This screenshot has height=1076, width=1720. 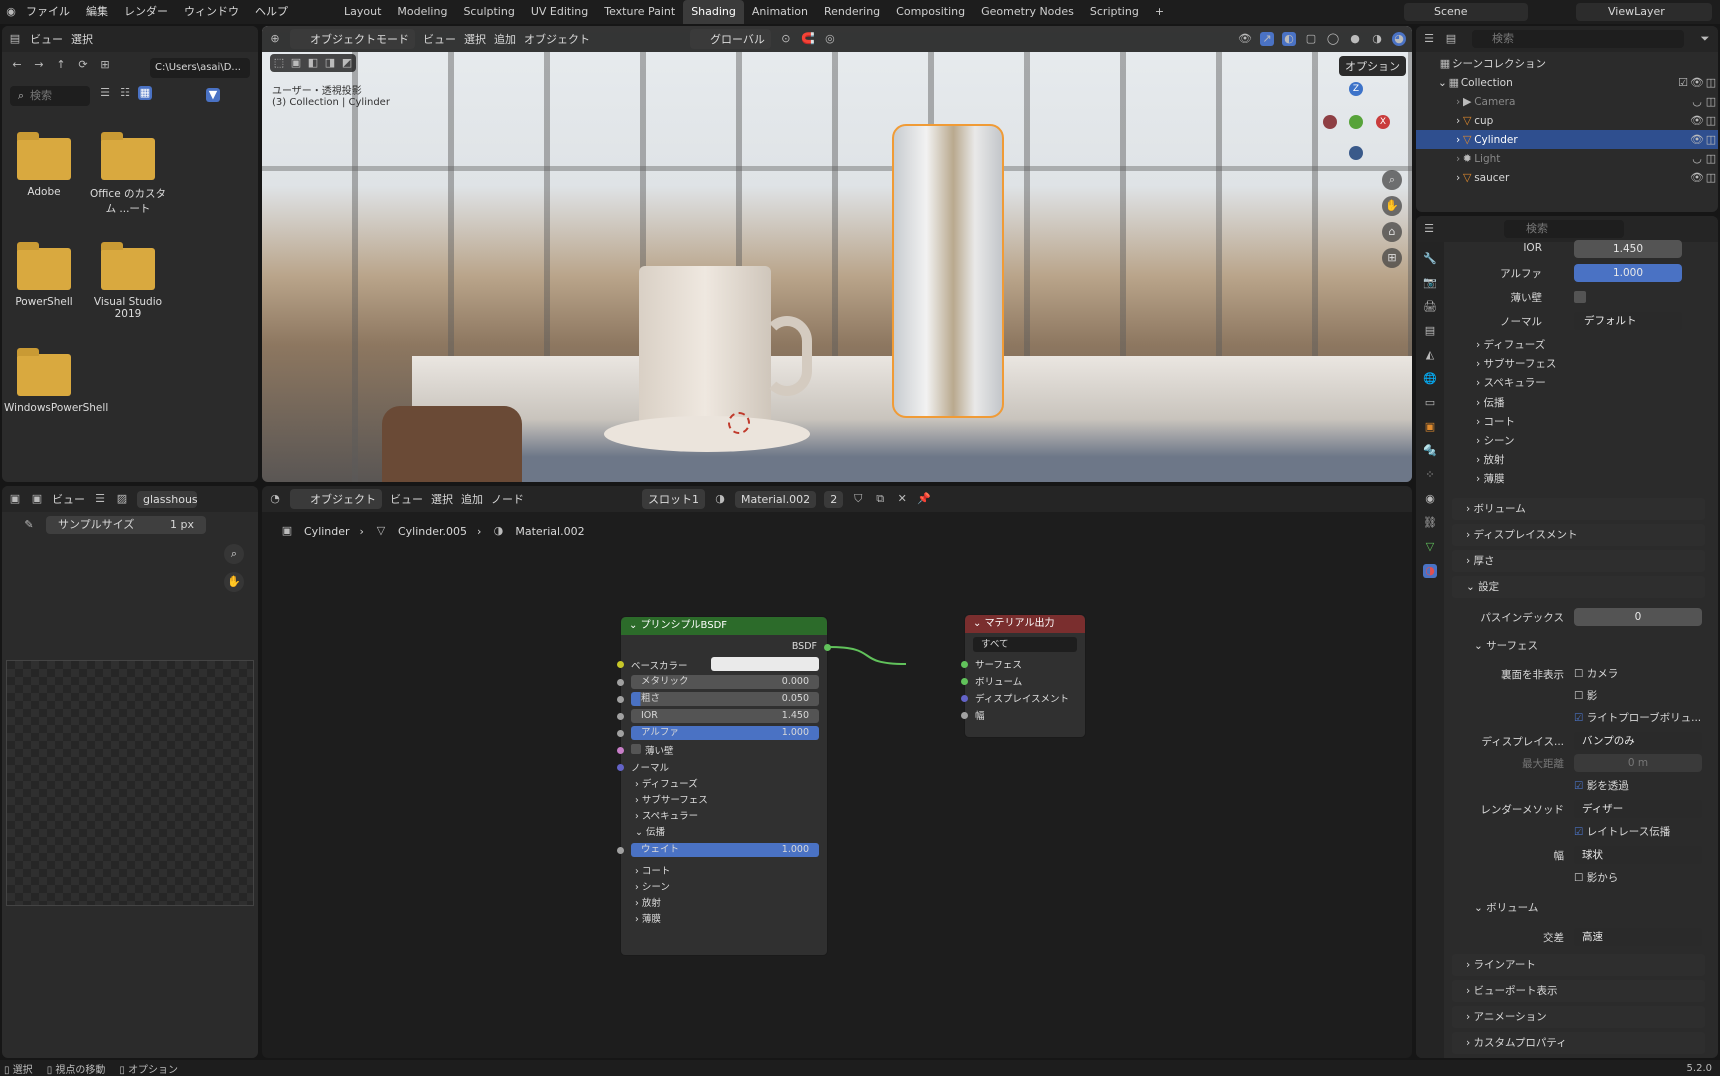 I want to click on backface-shadow-checkbox: ☐ 影, so click(x=1585, y=695).